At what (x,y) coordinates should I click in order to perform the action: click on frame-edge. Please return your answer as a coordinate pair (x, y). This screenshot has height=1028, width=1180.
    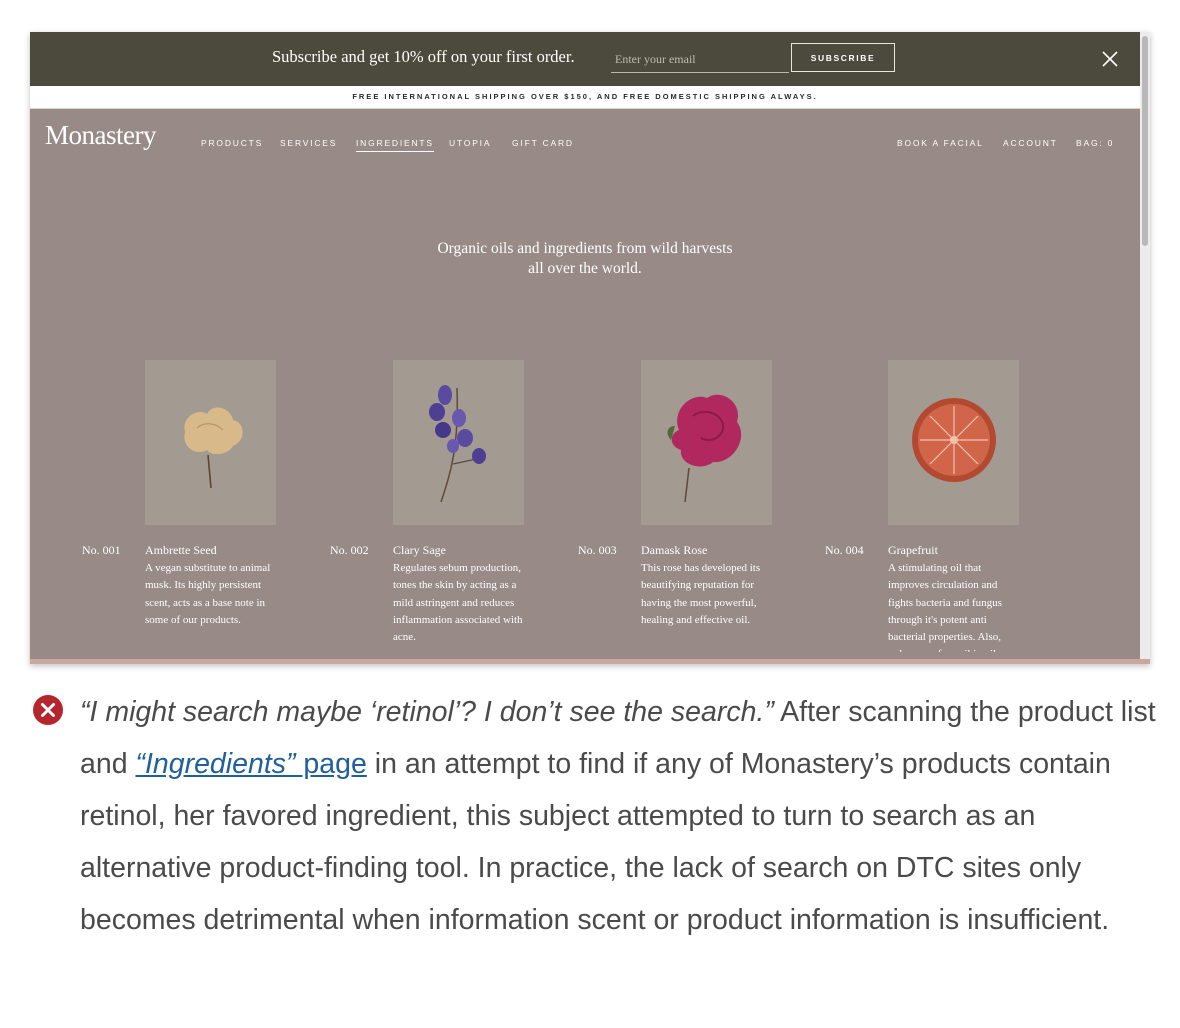
    Looking at the image, I should click on (590, 661).